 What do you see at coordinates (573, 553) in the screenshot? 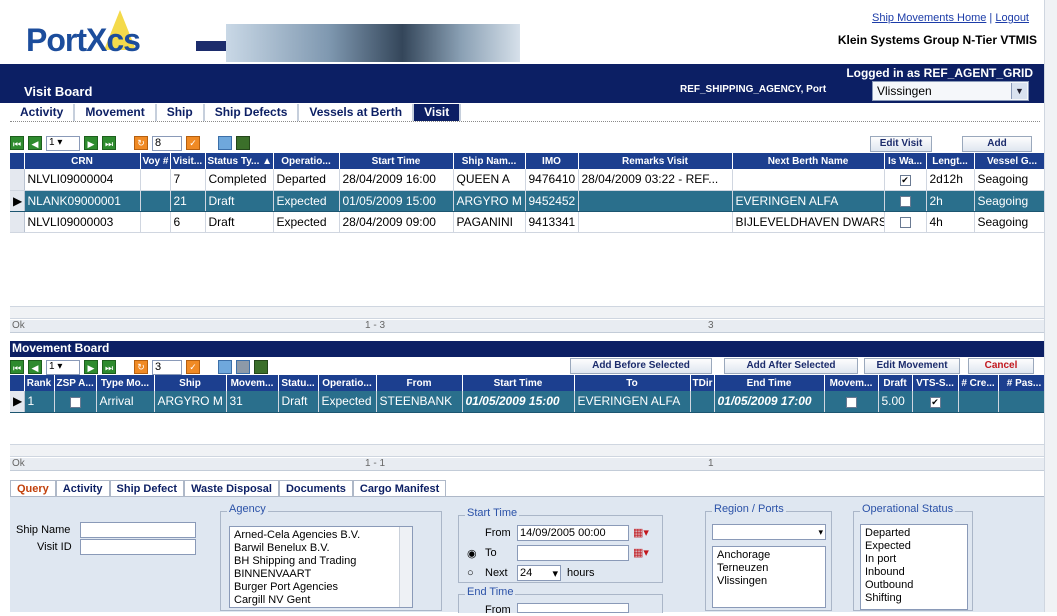
I see `start-to-input` at bounding box center [573, 553].